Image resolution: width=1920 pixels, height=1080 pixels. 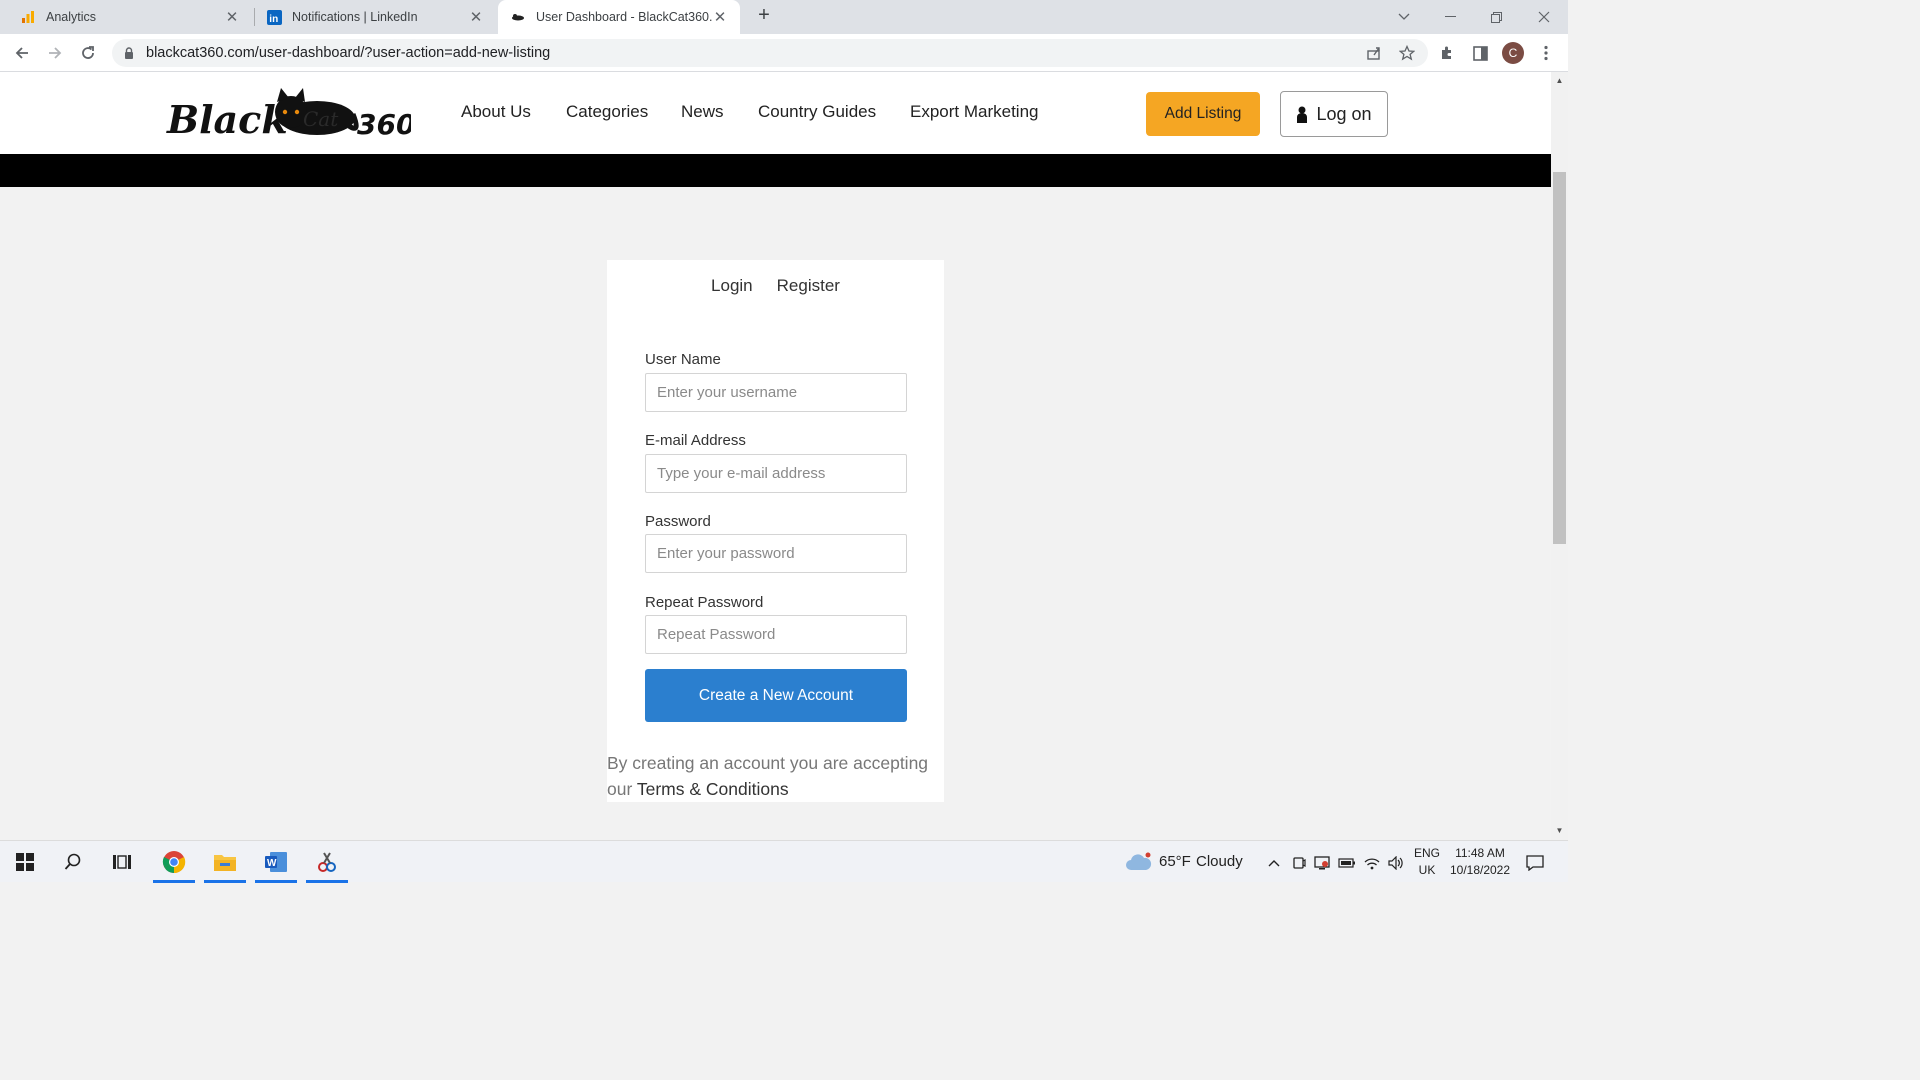 I want to click on word-icon: W, so click(x=276, y=862).